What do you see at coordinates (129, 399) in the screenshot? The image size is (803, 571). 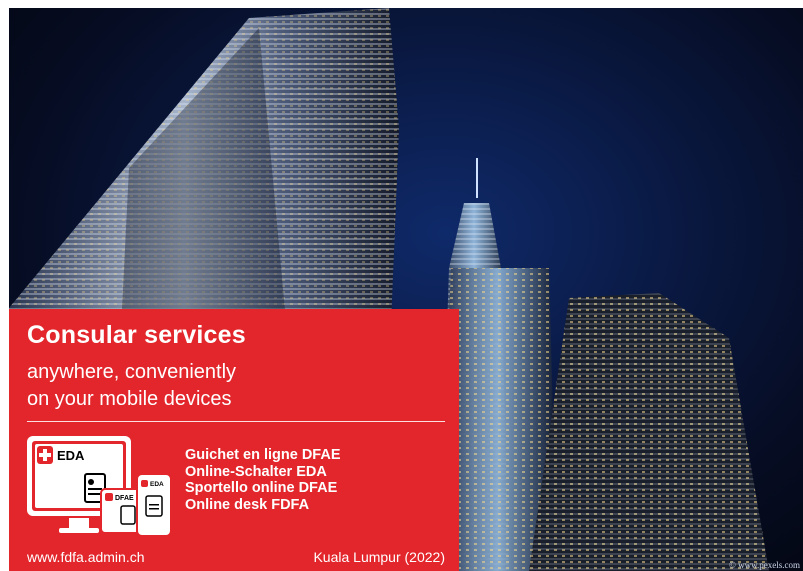 I see `subheadline-line-2: on your mobile devices` at bounding box center [129, 399].